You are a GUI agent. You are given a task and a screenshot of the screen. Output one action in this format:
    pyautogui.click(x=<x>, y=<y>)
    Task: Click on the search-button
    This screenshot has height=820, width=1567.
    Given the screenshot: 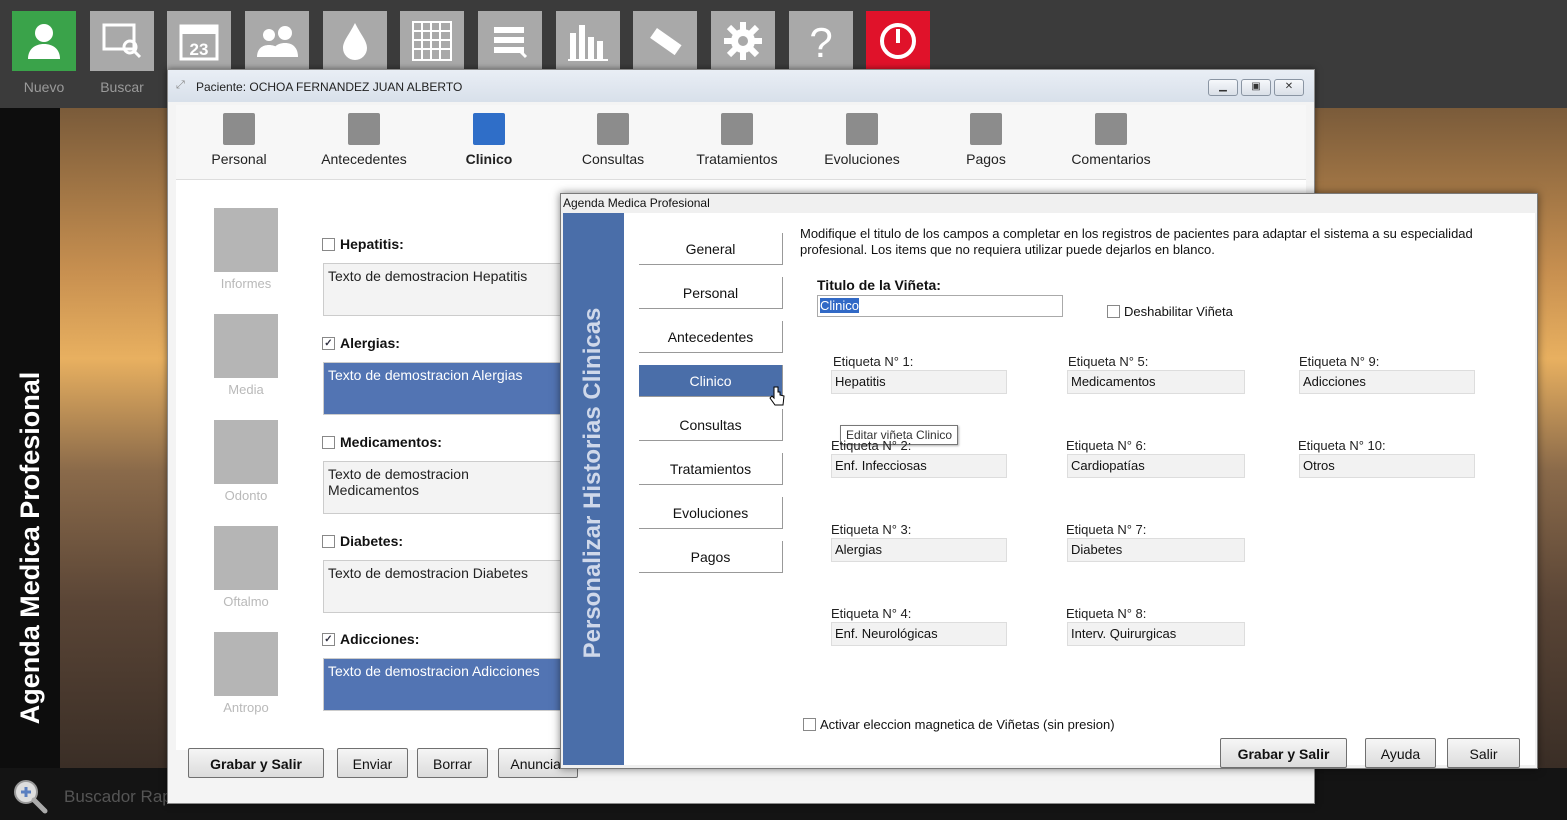 What is the action you would take?
    pyautogui.click(x=122, y=41)
    